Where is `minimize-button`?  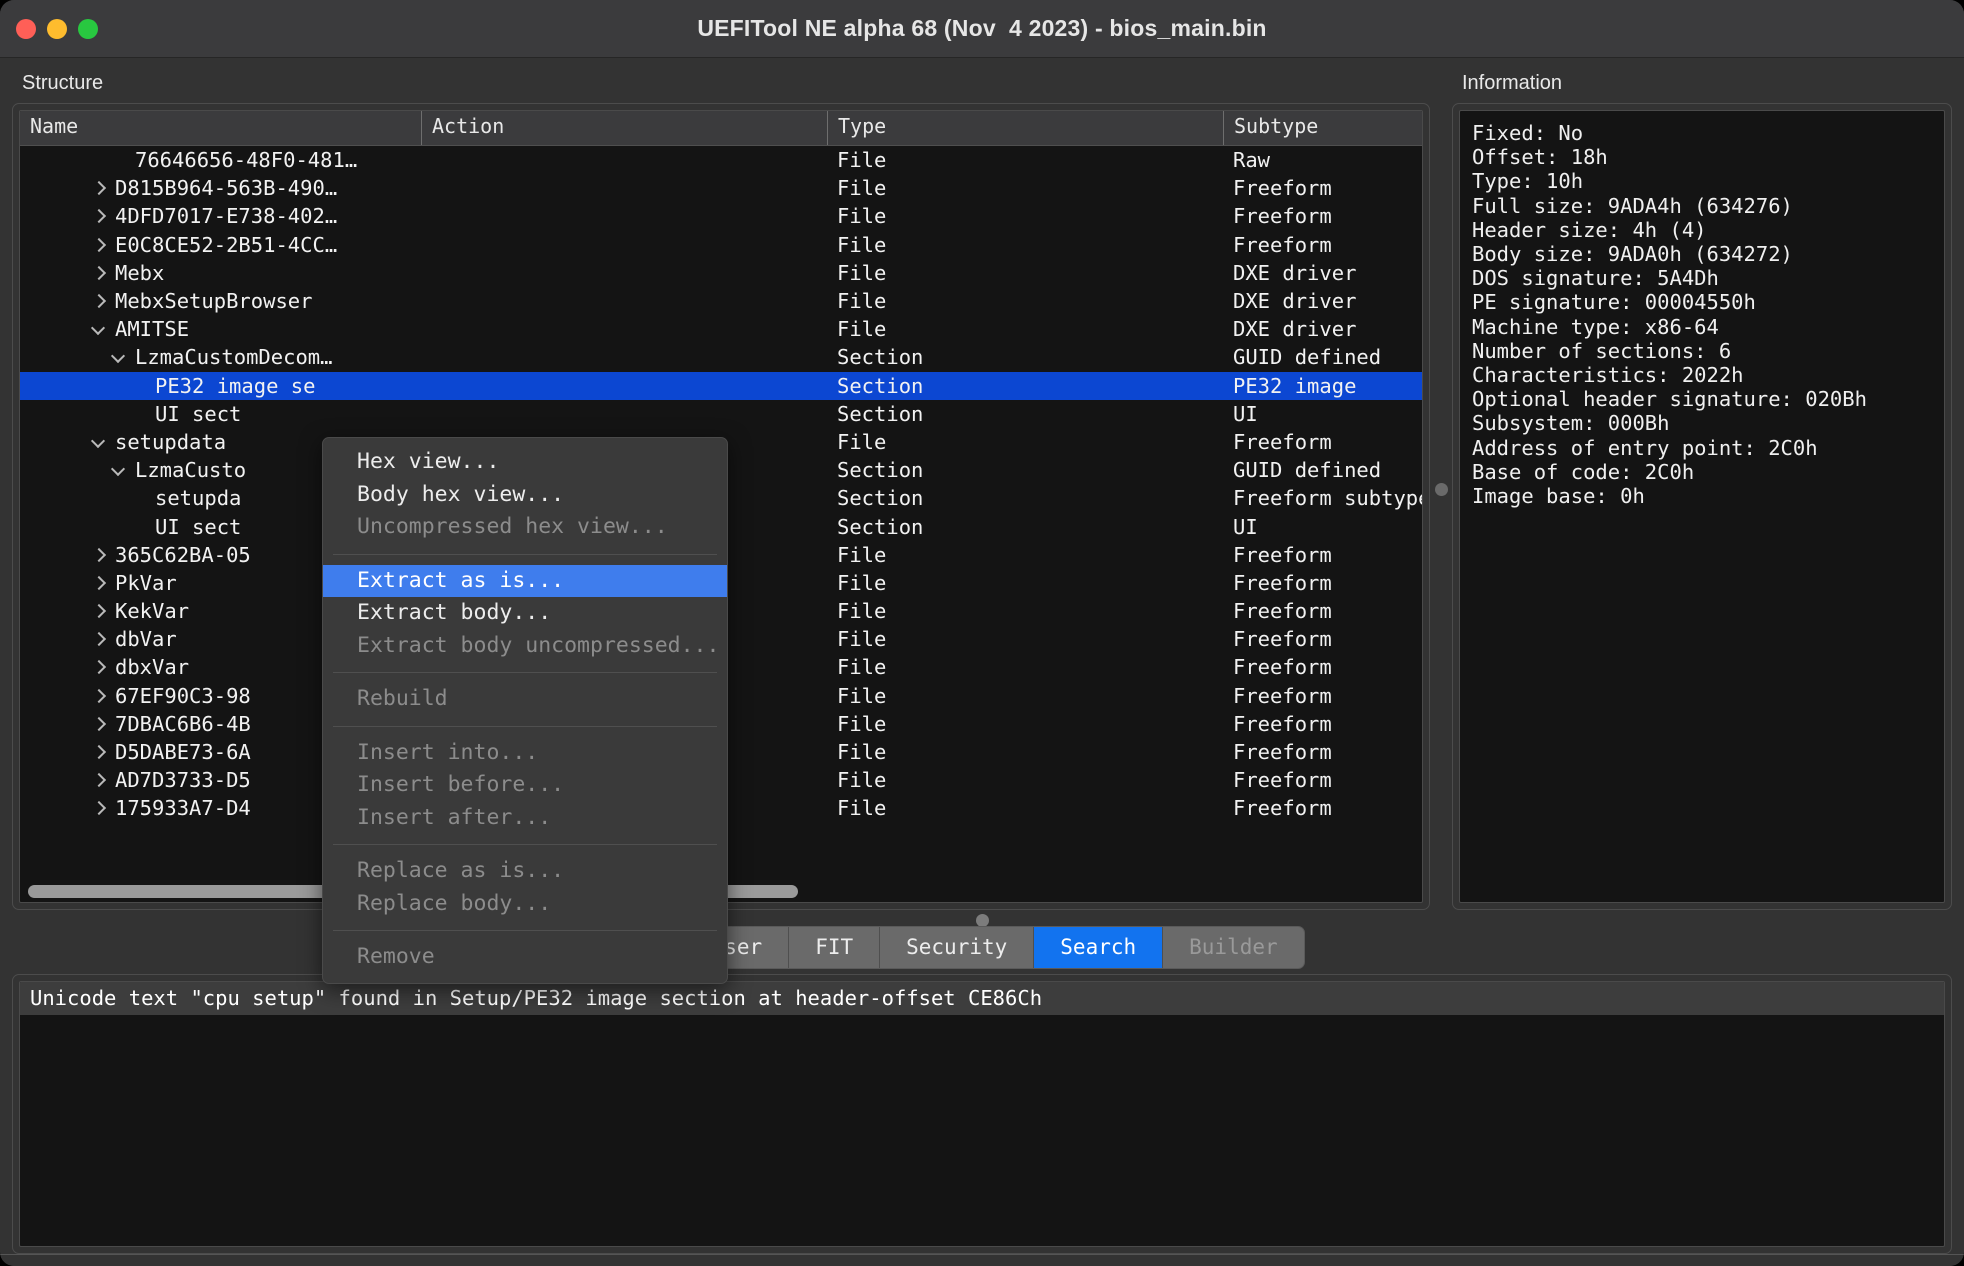 minimize-button is located at coordinates (57, 28).